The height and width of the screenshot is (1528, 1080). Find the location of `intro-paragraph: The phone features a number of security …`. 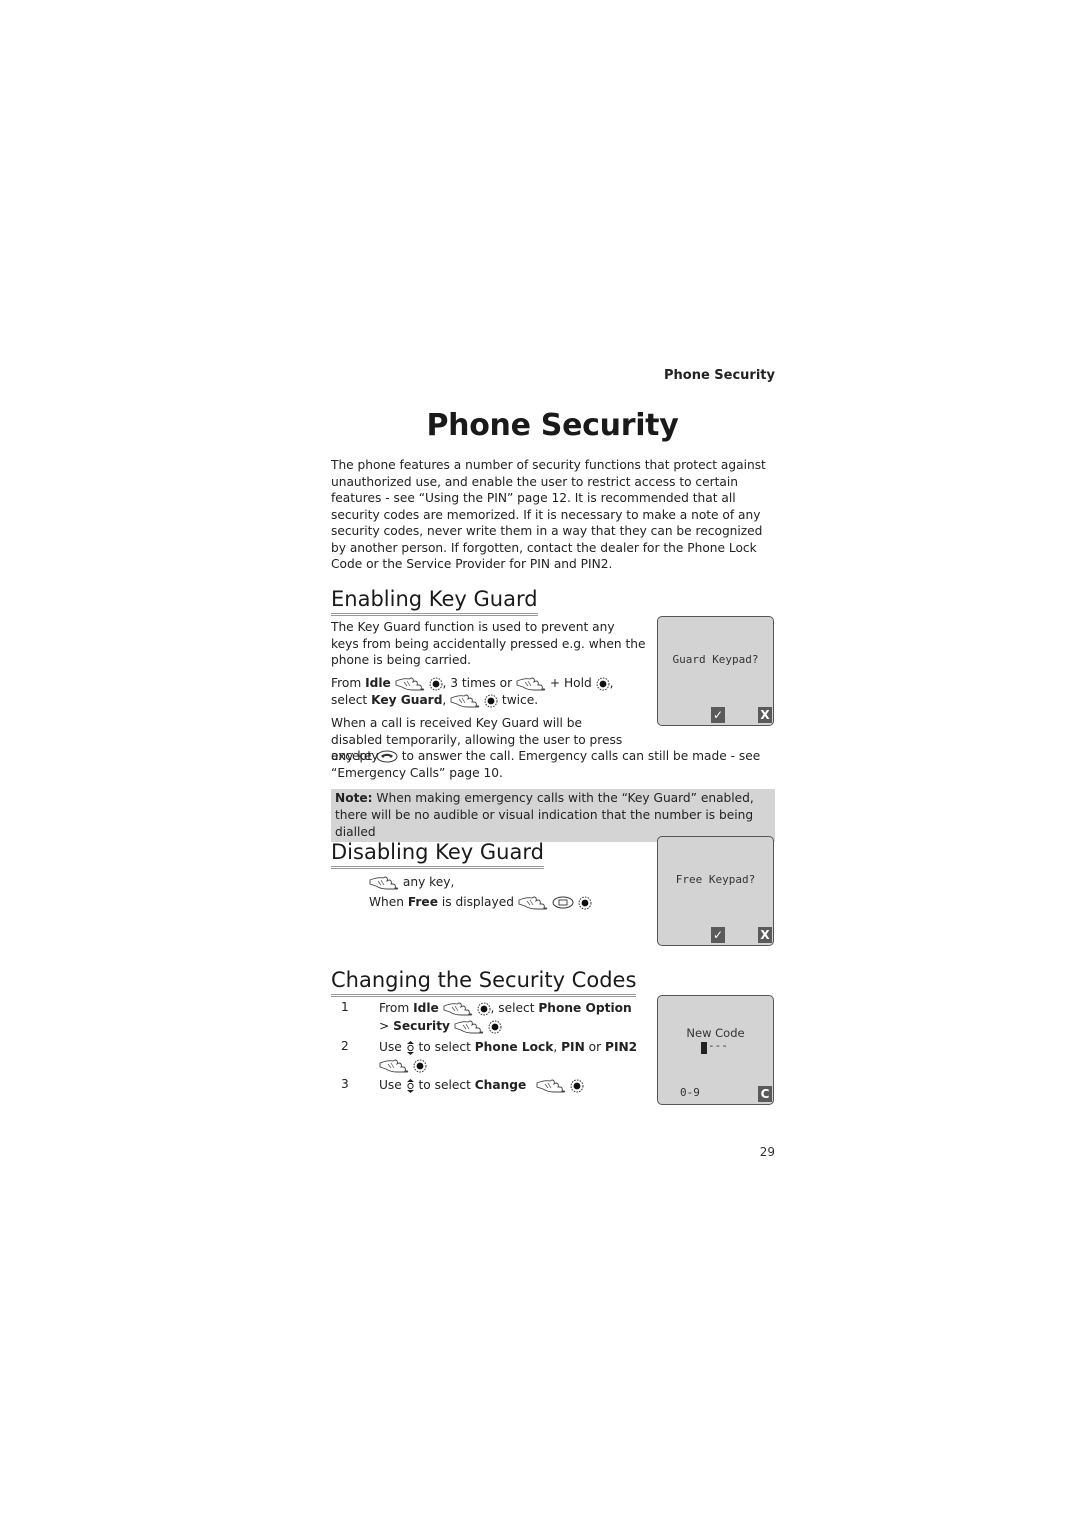

intro-paragraph: The phone features a number of security … is located at coordinates (548, 514).